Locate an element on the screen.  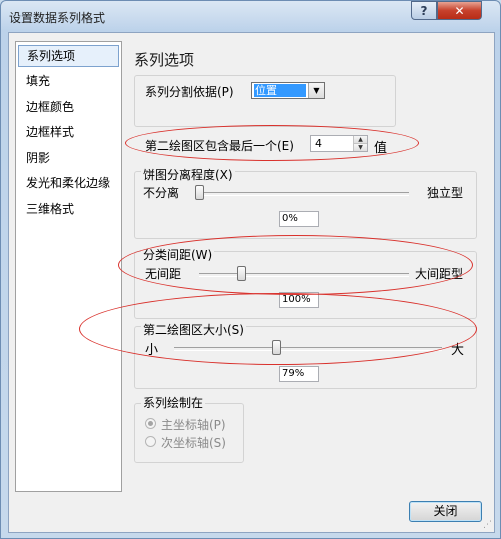
sidebar-item-label: 边框颜色 is located at coordinates (50, 107).